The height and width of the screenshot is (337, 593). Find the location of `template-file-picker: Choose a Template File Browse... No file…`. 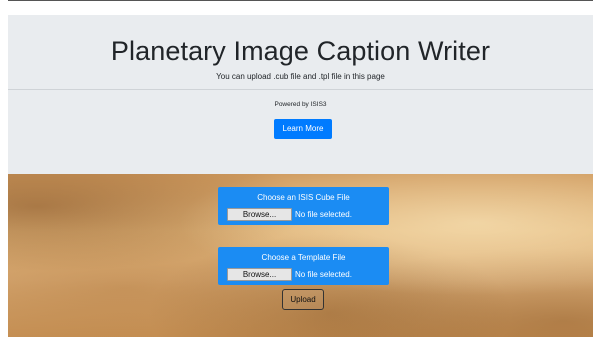

template-file-picker: Choose a Template File Browse... No file… is located at coordinates (303, 266).